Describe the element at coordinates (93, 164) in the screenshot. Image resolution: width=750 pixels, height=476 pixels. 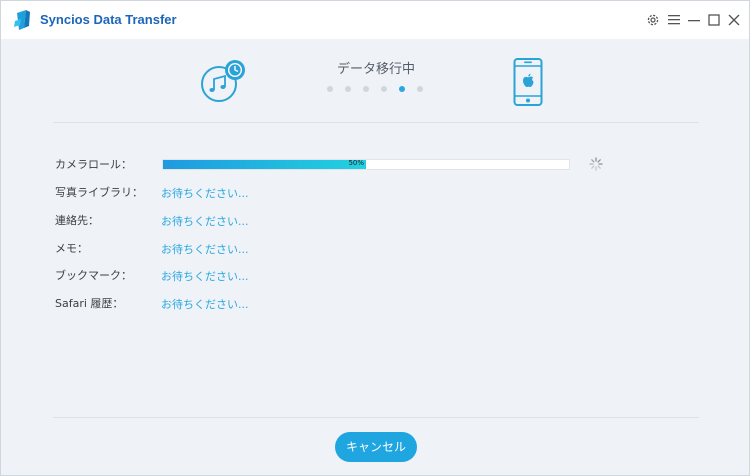
I see `row-label-camera-roll: カメラロール：` at that location.